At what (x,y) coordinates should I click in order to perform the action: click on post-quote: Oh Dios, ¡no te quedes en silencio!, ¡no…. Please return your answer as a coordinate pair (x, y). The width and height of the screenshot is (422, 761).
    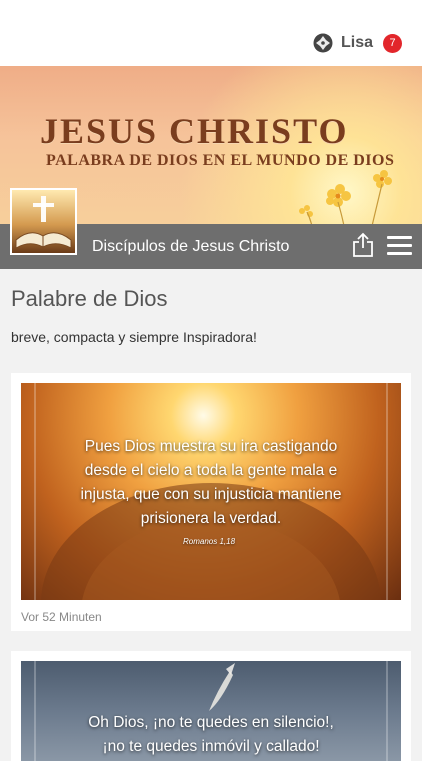
    Looking at the image, I should click on (211, 735).